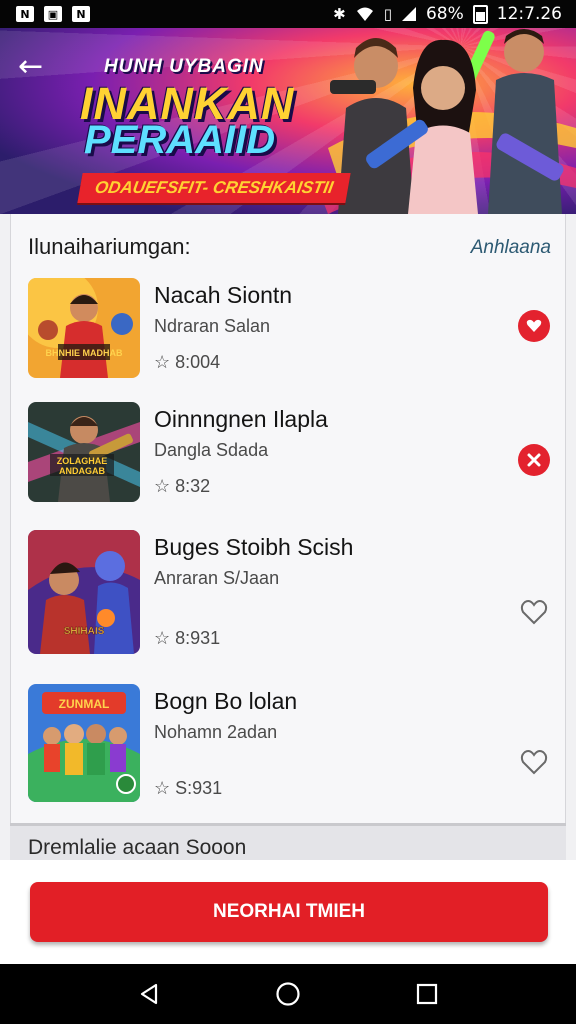  I want to click on game-stat: ☆ 8:004, so click(187, 362).